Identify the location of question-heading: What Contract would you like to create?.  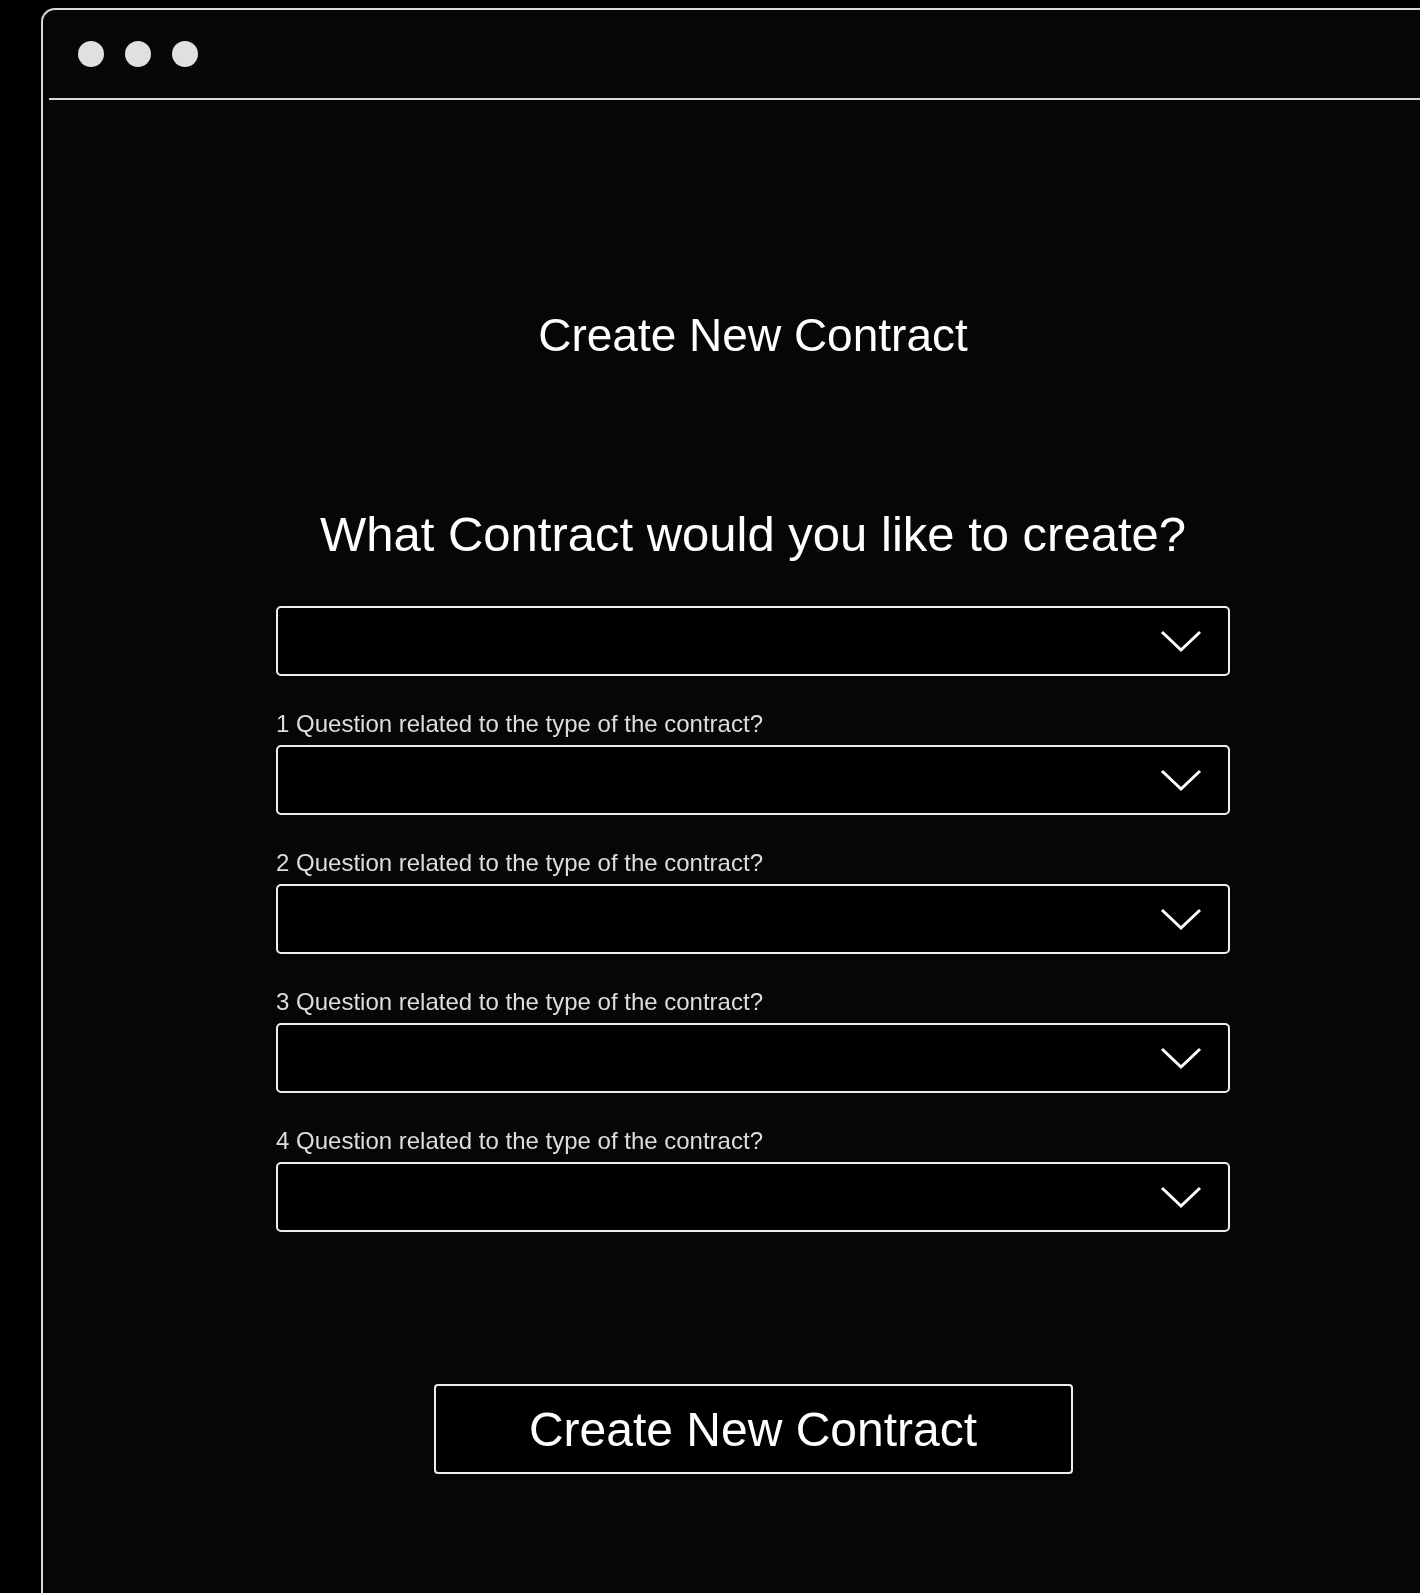
(753, 534).